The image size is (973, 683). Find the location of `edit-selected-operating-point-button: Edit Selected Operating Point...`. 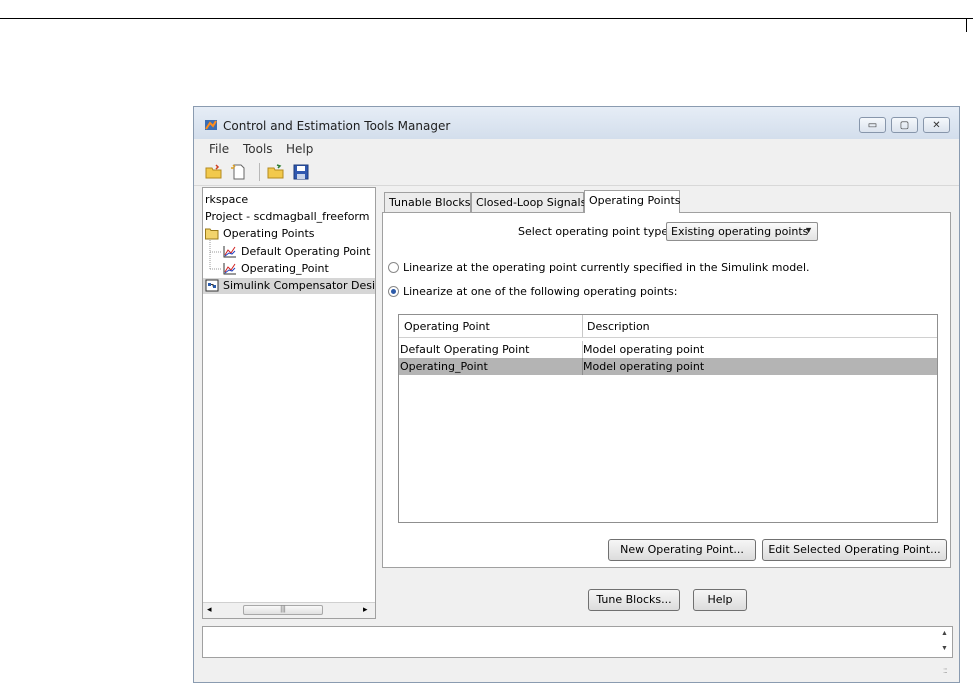

edit-selected-operating-point-button: Edit Selected Operating Point... is located at coordinates (854, 550).